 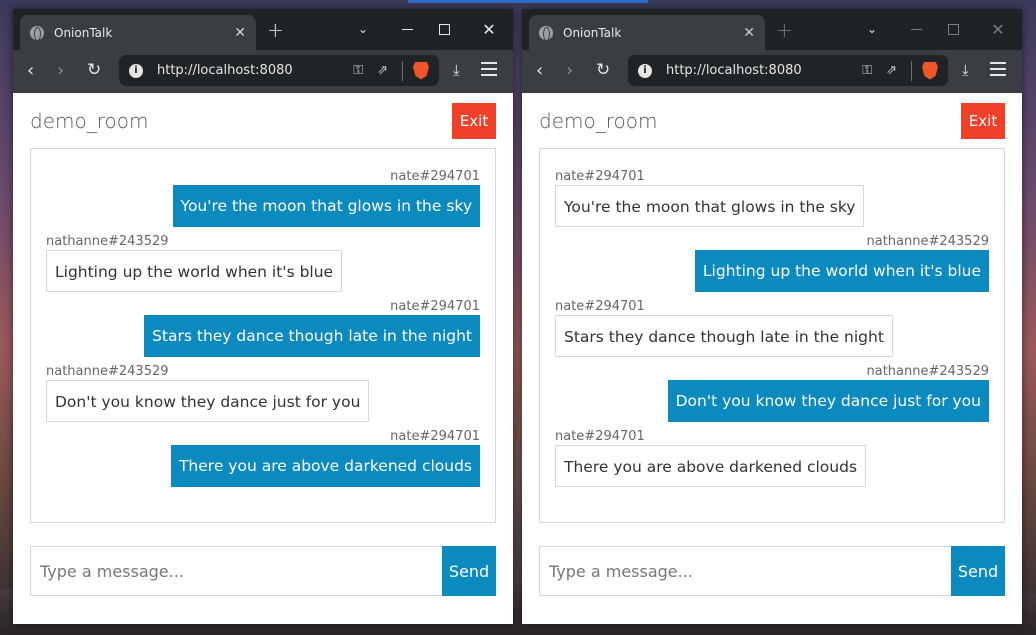 What do you see at coordinates (528, 1) in the screenshot?
I see `taskbar-strip` at bounding box center [528, 1].